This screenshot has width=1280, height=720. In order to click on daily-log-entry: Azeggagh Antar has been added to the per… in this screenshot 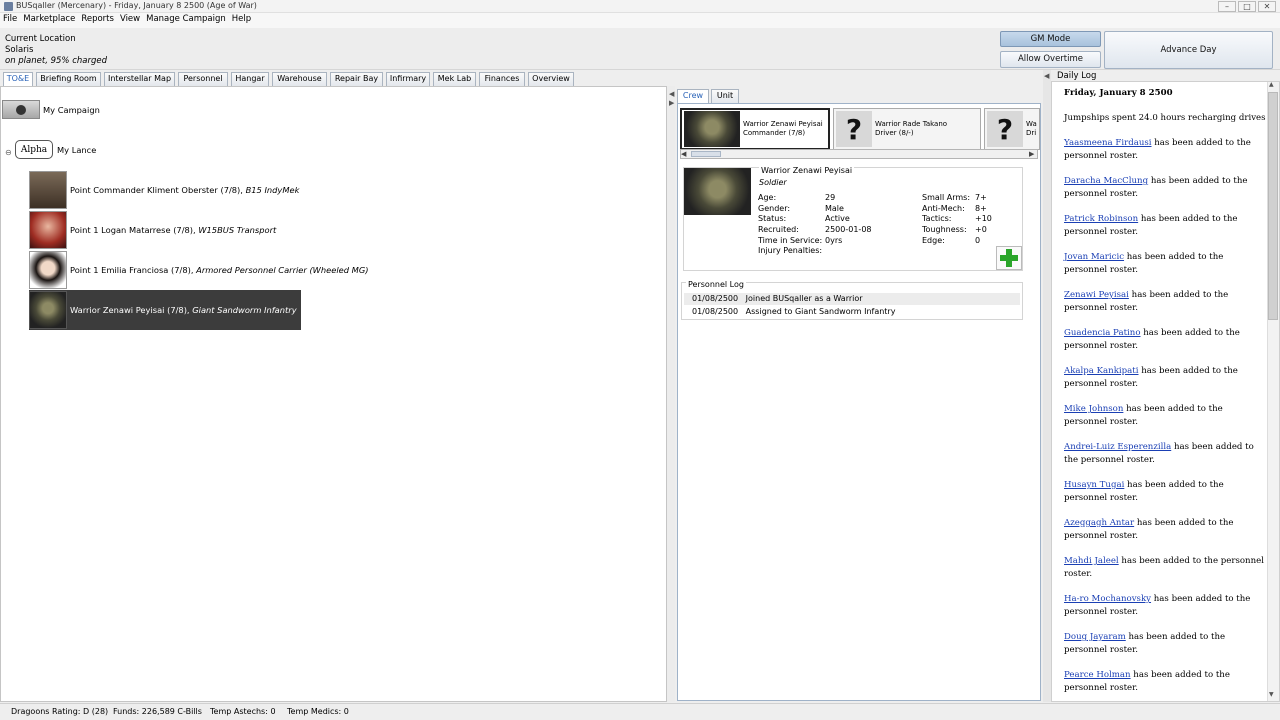, I will do `click(1165, 530)`.